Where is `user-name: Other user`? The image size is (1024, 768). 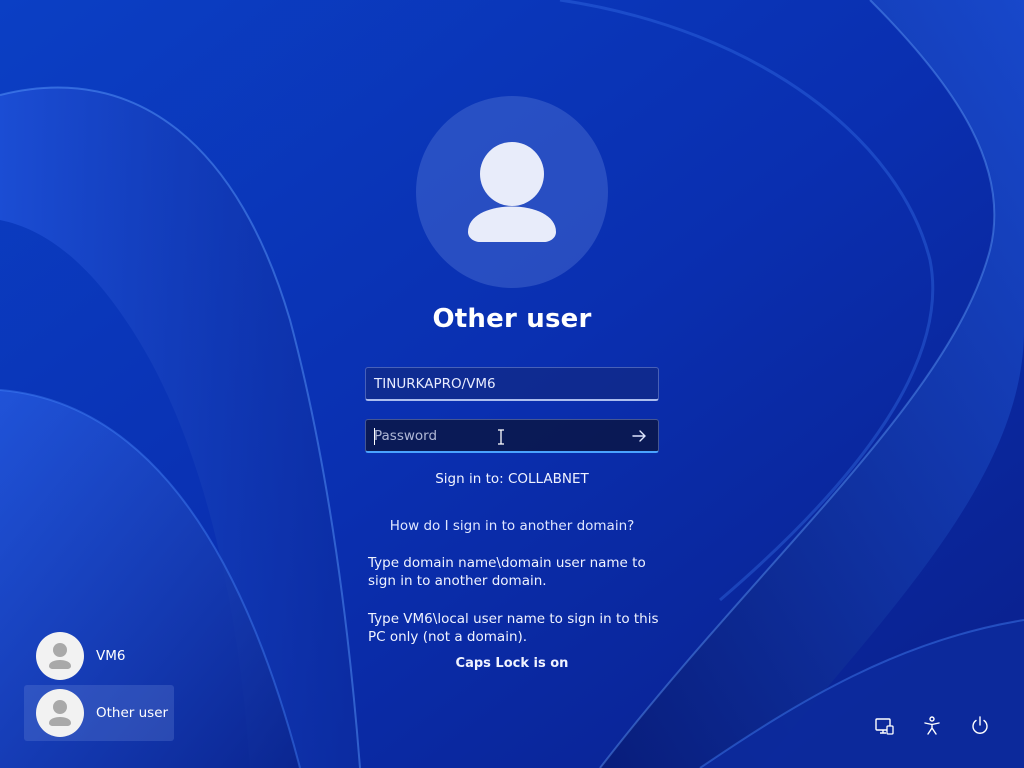
user-name: Other user is located at coordinates (132, 713).